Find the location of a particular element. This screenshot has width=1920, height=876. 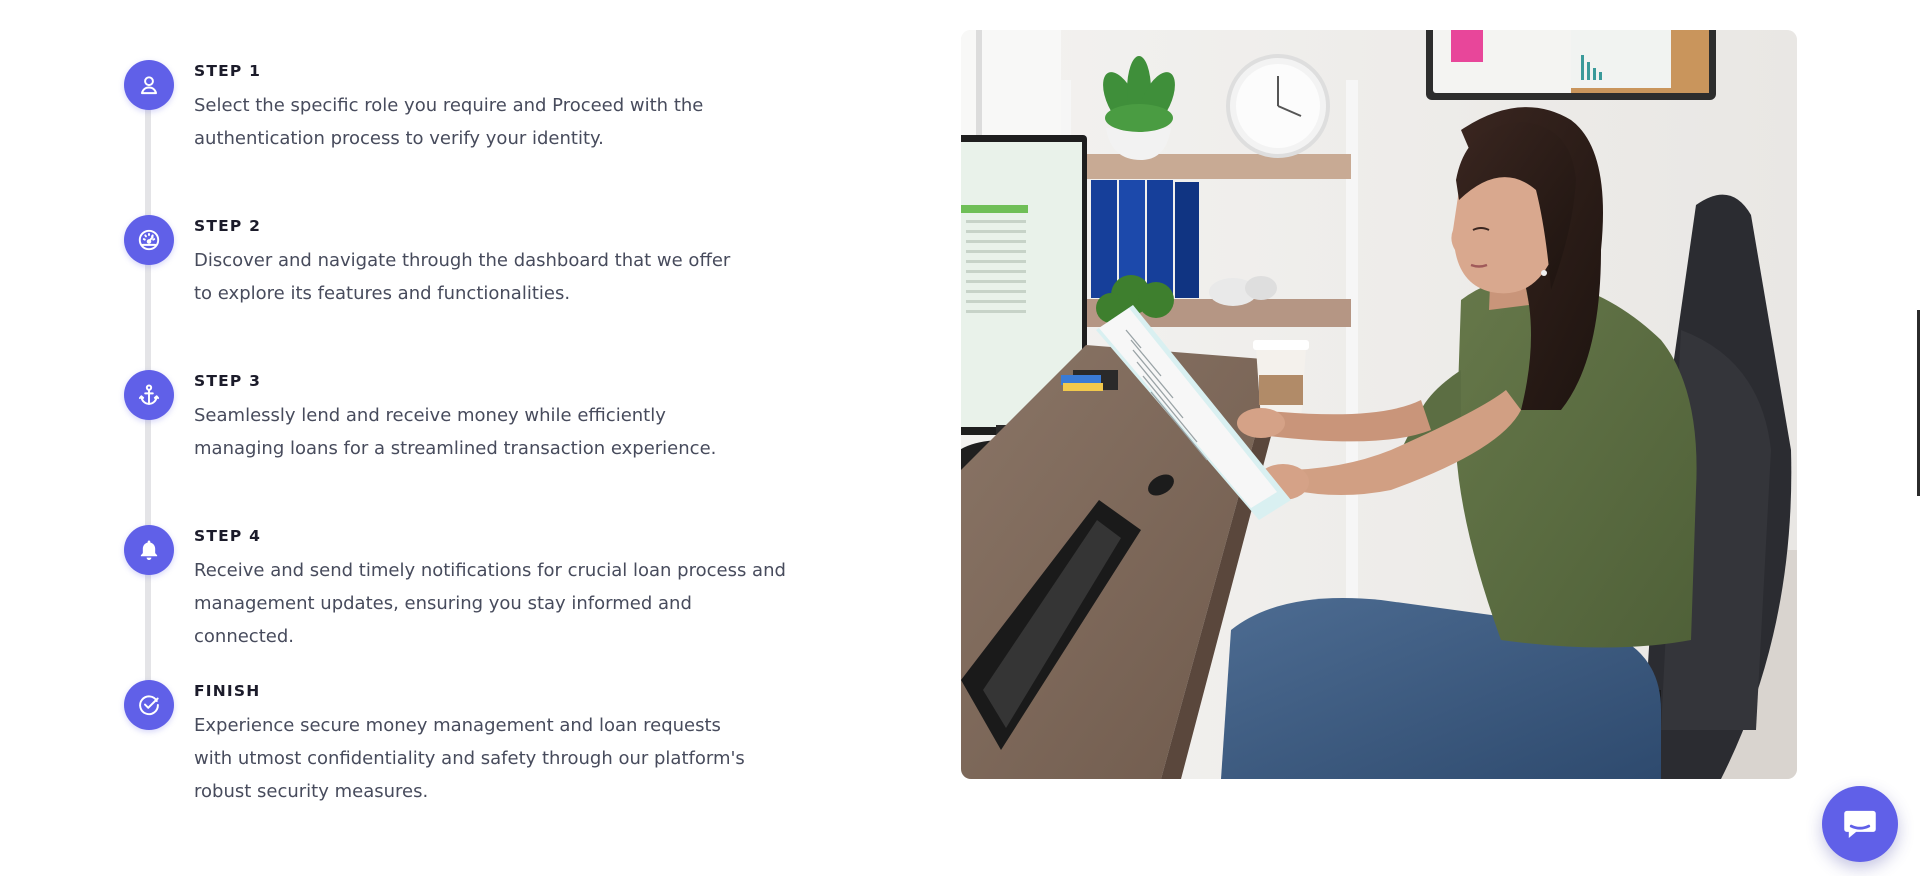

bell-icon is located at coordinates (149, 550).